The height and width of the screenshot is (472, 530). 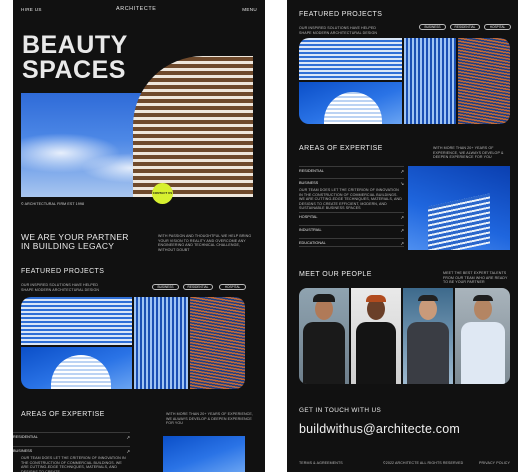 What do you see at coordinates (379, 429) in the screenshot?
I see `contact-email-link: buildwithus@architecte.com` at bounding box center [379, 429].